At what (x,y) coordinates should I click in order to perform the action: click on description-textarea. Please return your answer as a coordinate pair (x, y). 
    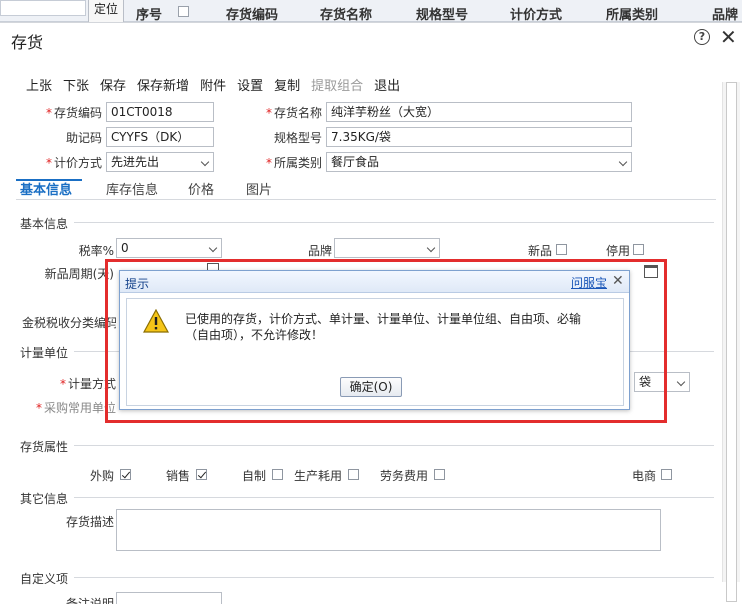
    Looking at the image, I should click on (388, 530).